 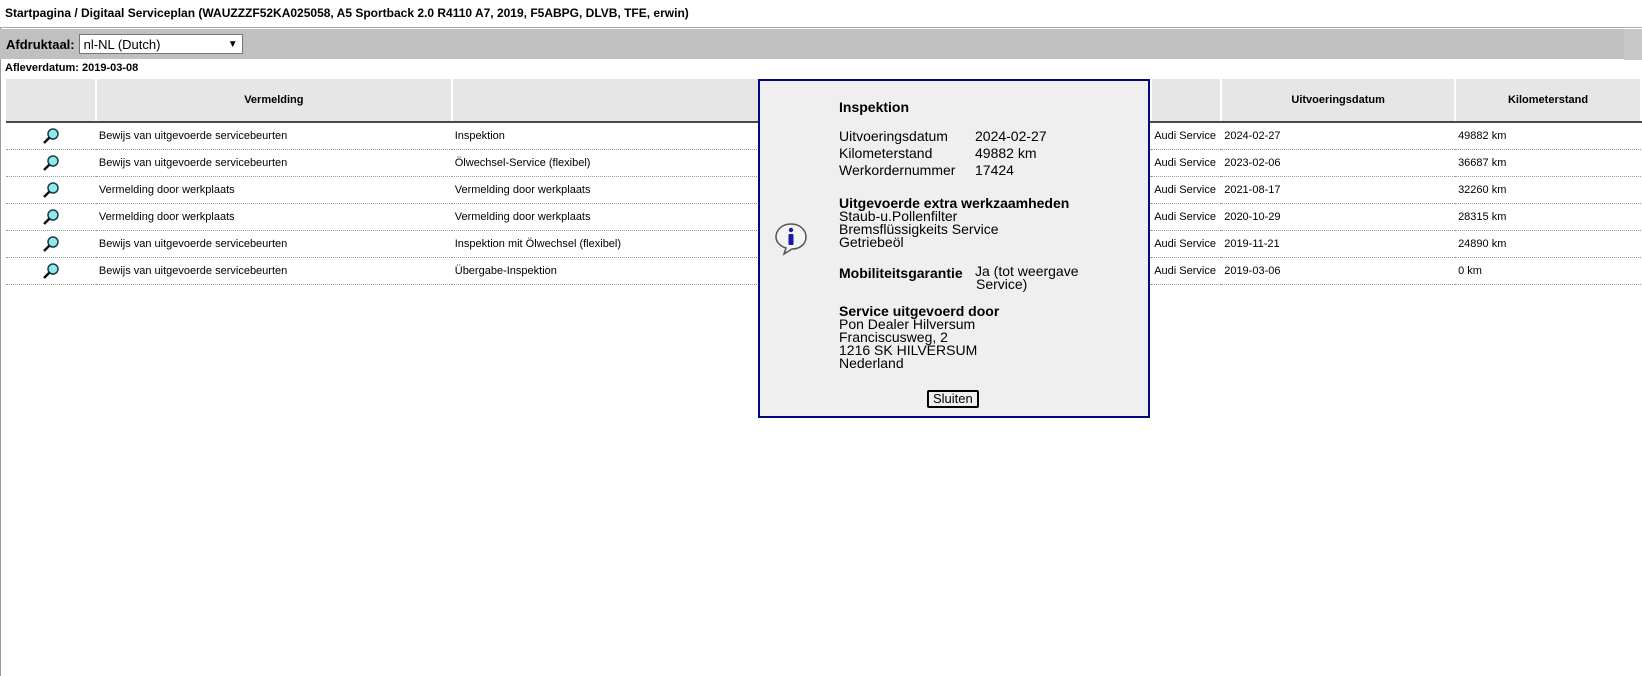 I want to click on detail-label: Uitvoeringsdatum, so click(x=893, y=136).